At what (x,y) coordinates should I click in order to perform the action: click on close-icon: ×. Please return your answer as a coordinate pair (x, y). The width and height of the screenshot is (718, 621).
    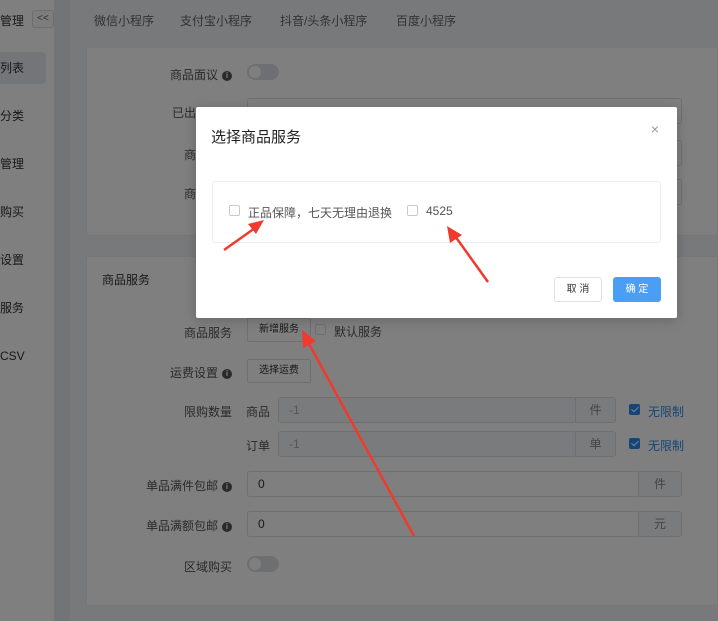
    Looking at the image, I should click on (655, 129).